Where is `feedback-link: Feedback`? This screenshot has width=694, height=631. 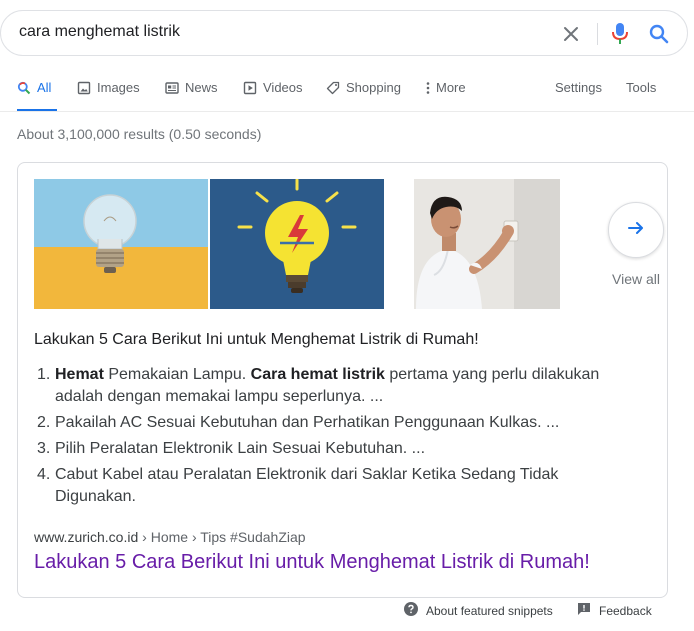 feedback-link: Feedback is located at coordinates (614, 610).